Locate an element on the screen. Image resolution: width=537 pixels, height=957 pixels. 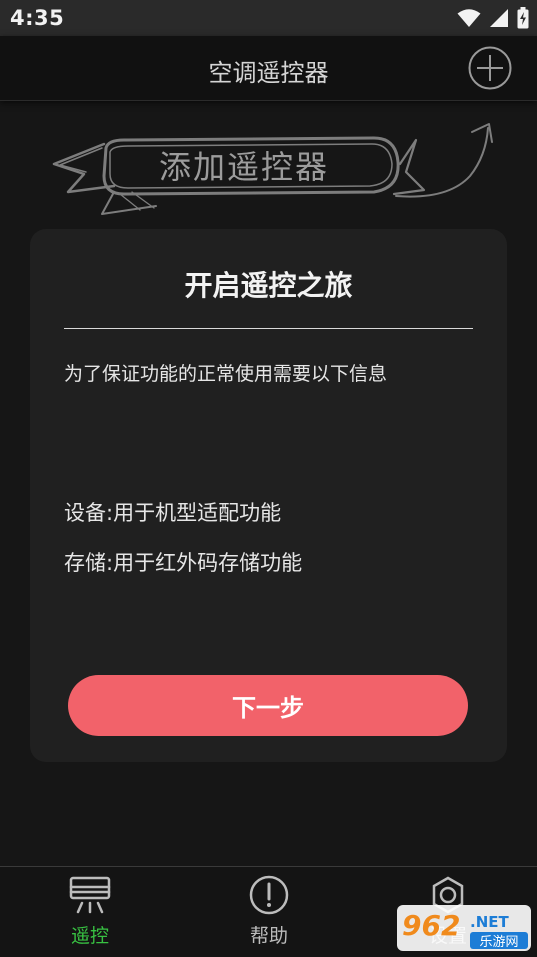
add-remote-banner: 添加遥控器 is located at coordinates (269, 170).